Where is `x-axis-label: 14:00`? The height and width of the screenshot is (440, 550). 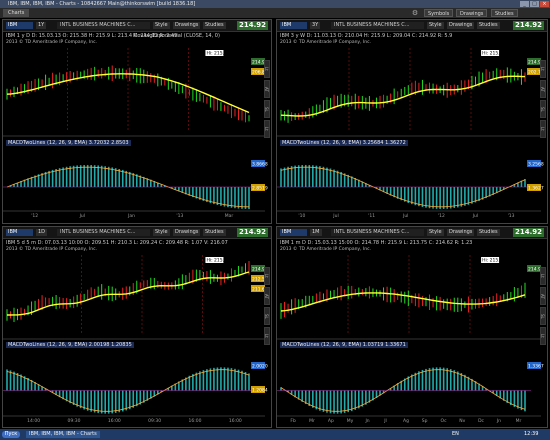
x-axis-label: 14:00 is located at coordinates (33, 421).